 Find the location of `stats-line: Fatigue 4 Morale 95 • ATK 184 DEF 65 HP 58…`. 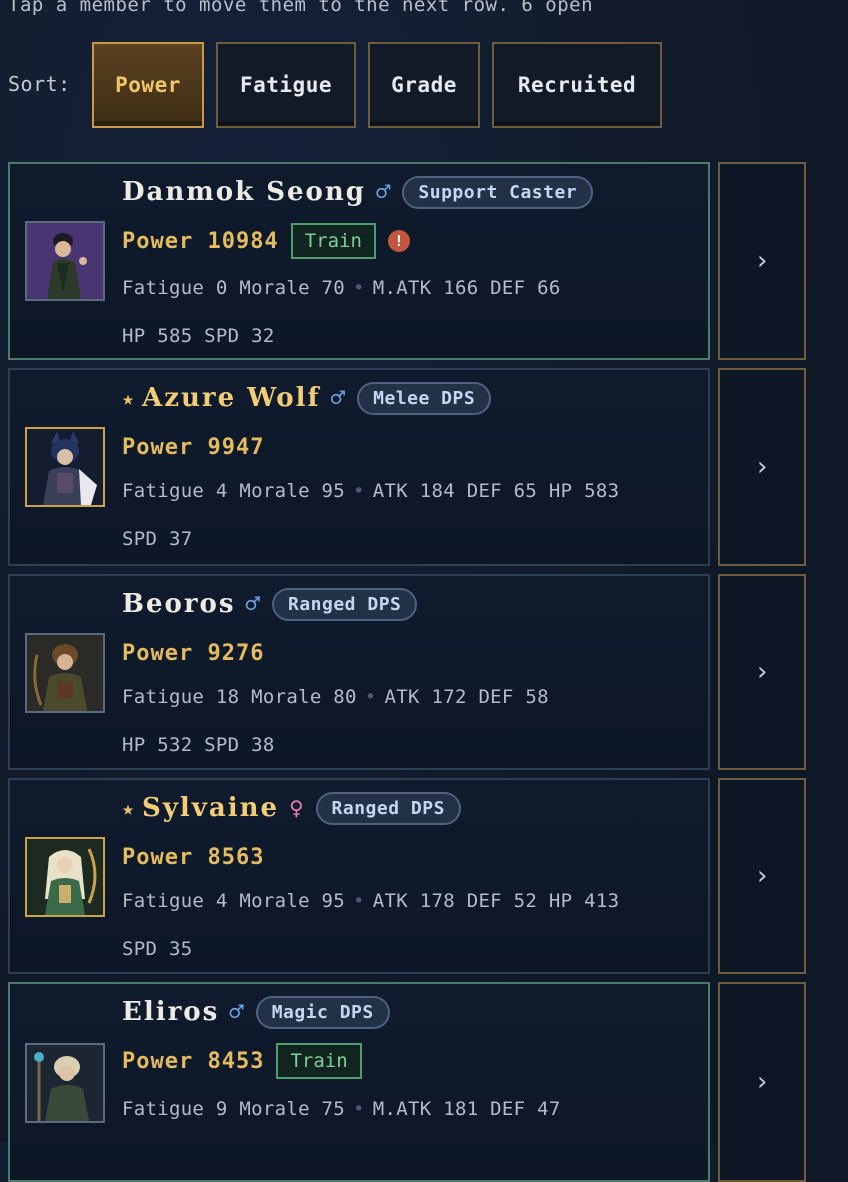

stats-line: Fatigue 4 Morale 95 • ATK 184 DEF 65 HP 58… is located at coordinates (370, 491).